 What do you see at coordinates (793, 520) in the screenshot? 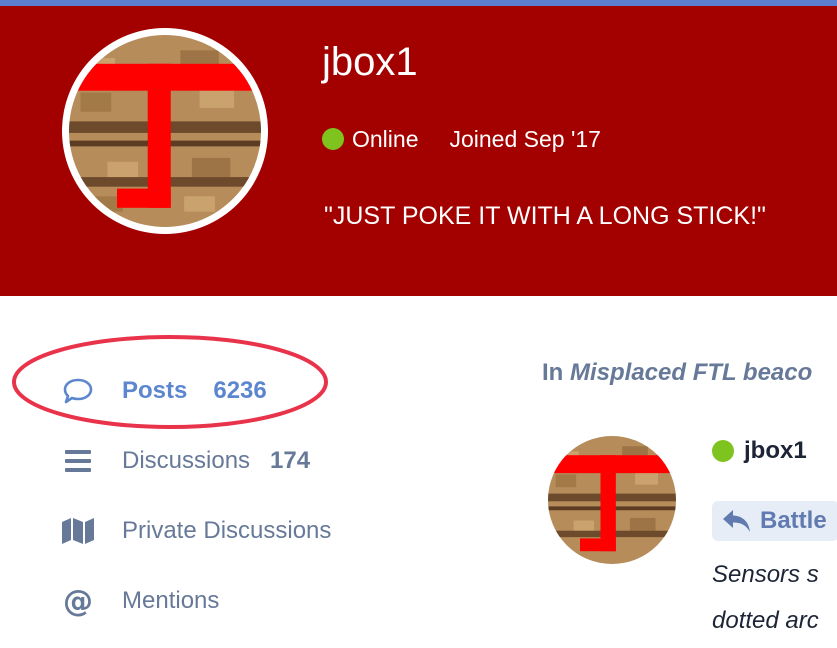
I see `reply-to-label: Battle` at bounding box center [793, 520].